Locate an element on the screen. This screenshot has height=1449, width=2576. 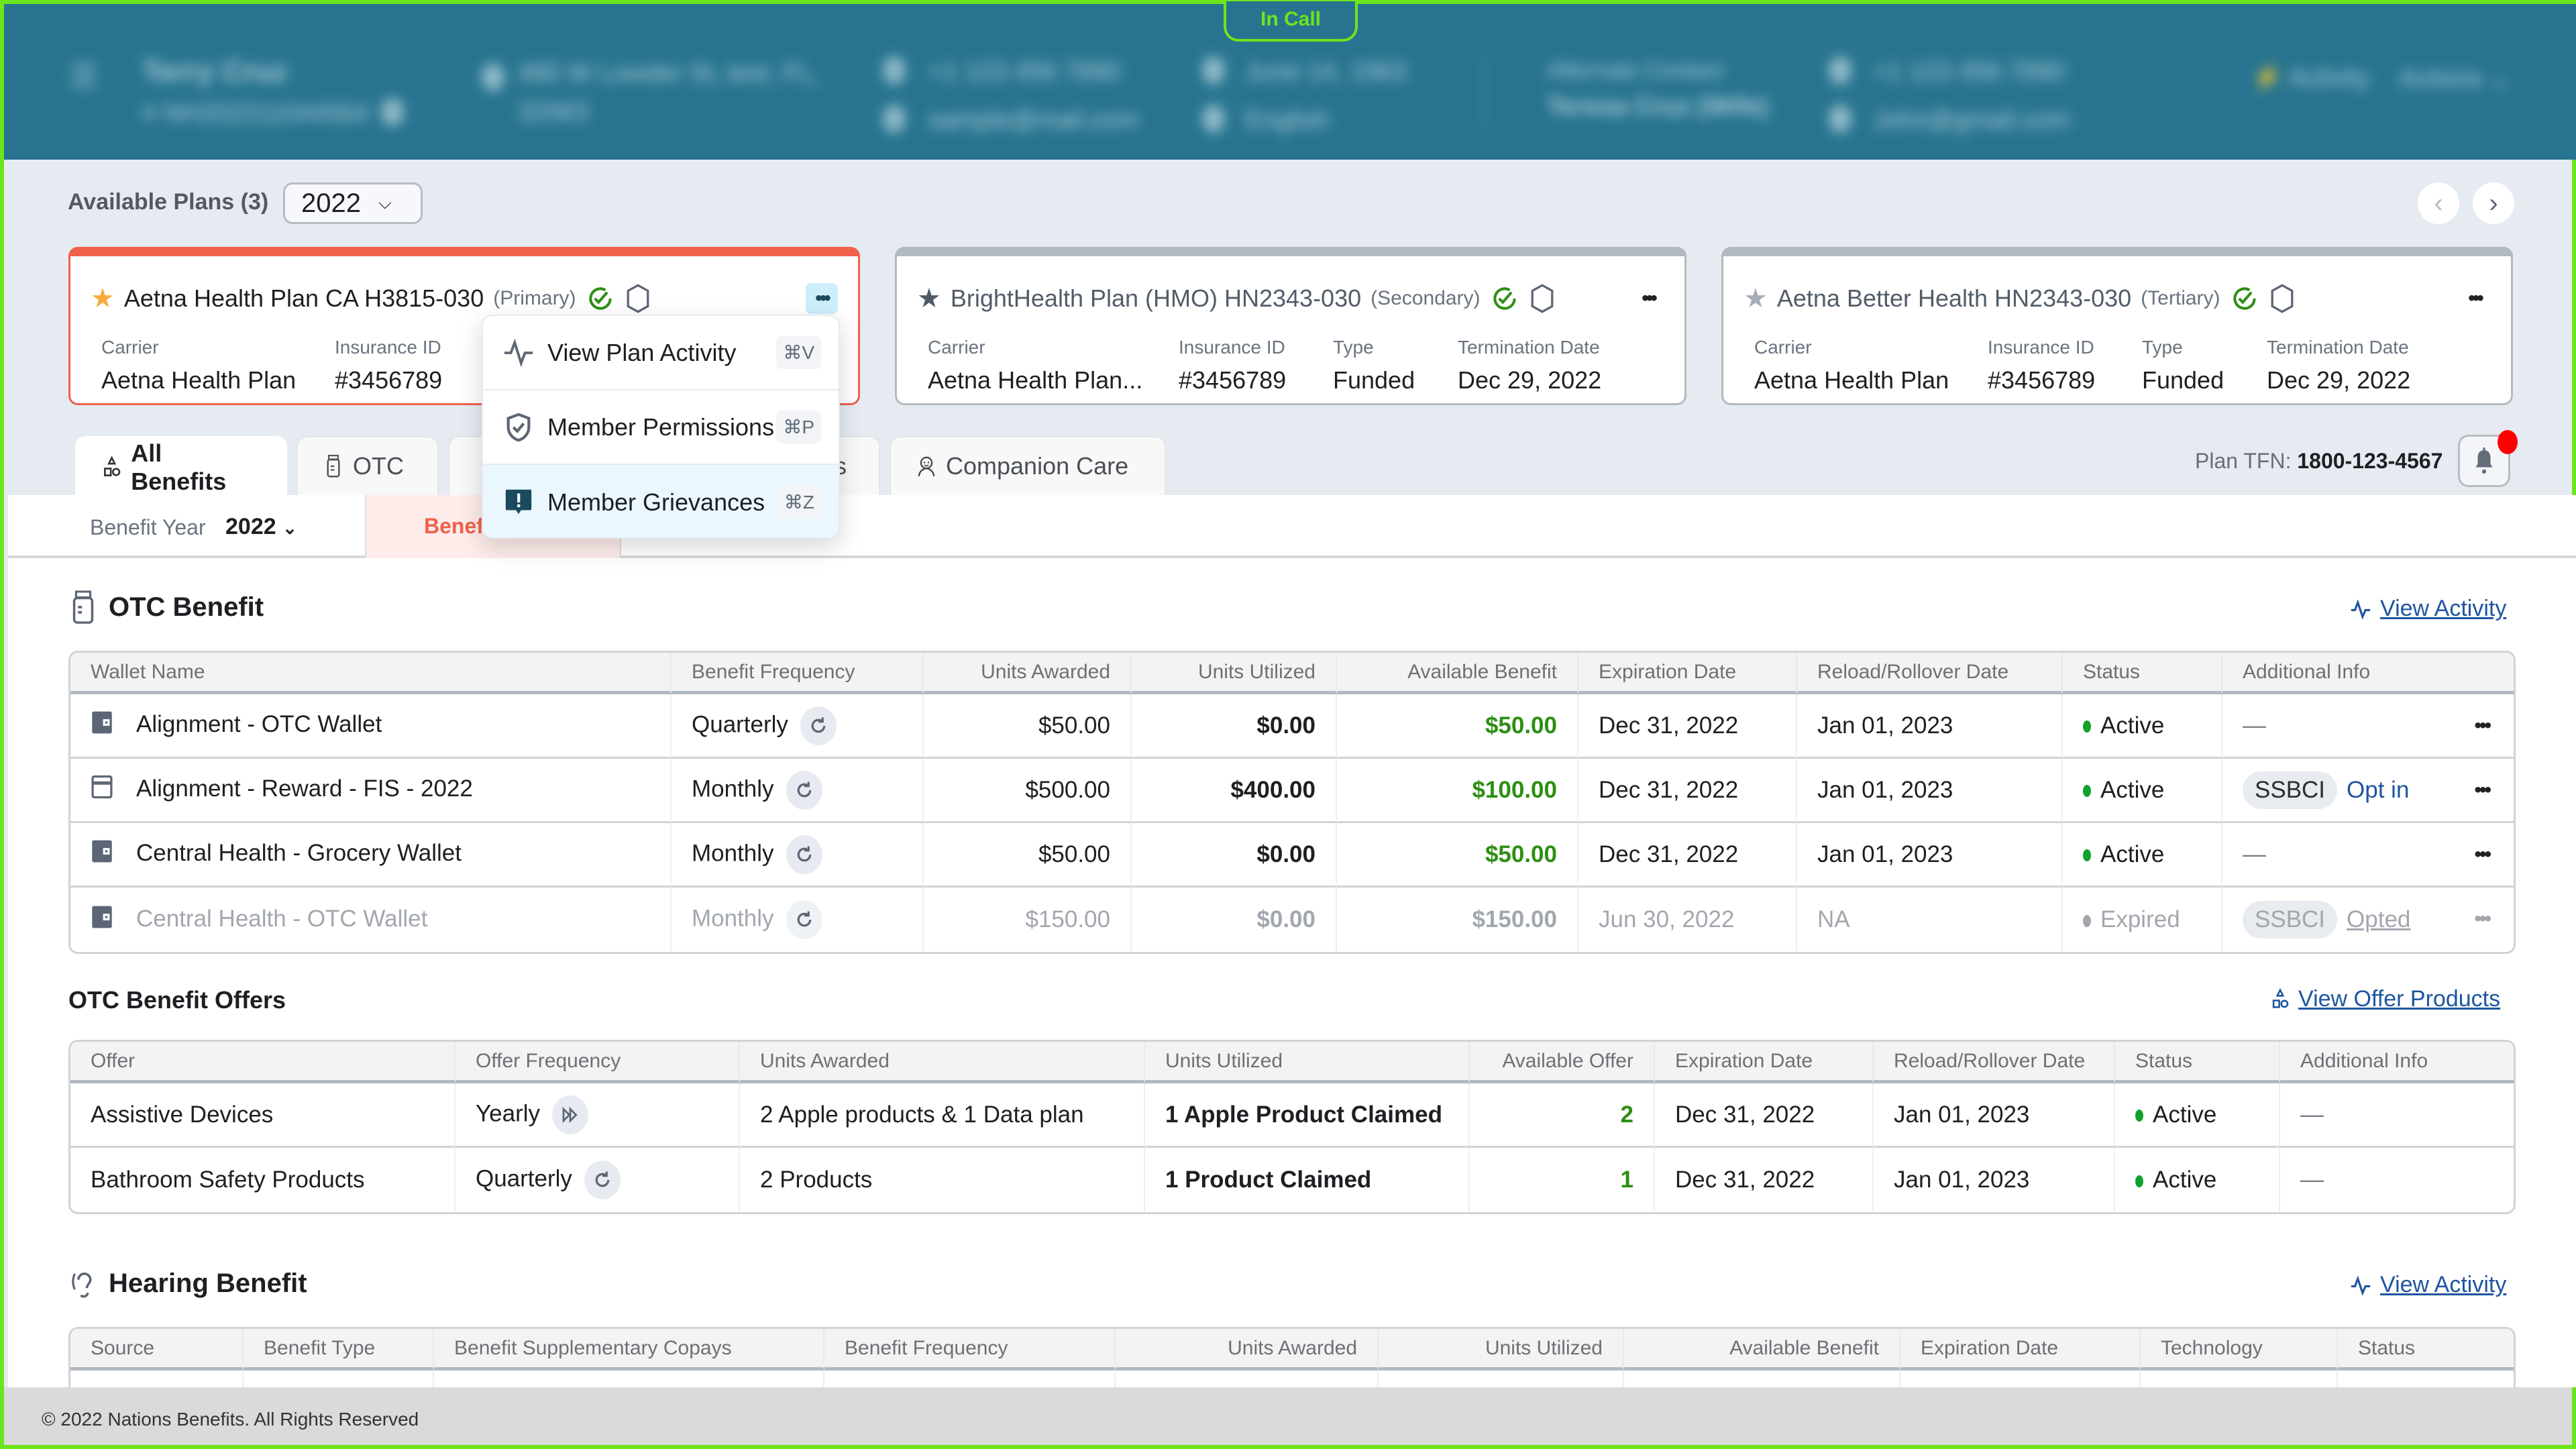
tab-all-benefits: All Benefits is located at coordinates (181, 467).